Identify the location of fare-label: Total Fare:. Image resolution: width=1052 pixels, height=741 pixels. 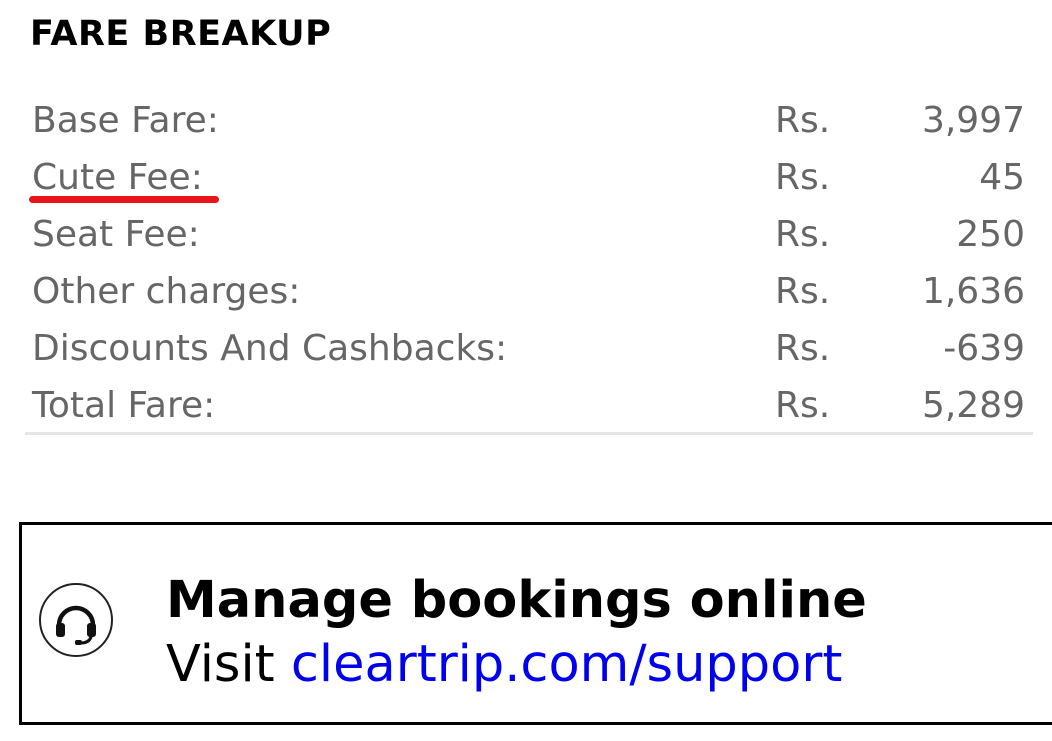
(124, 405).